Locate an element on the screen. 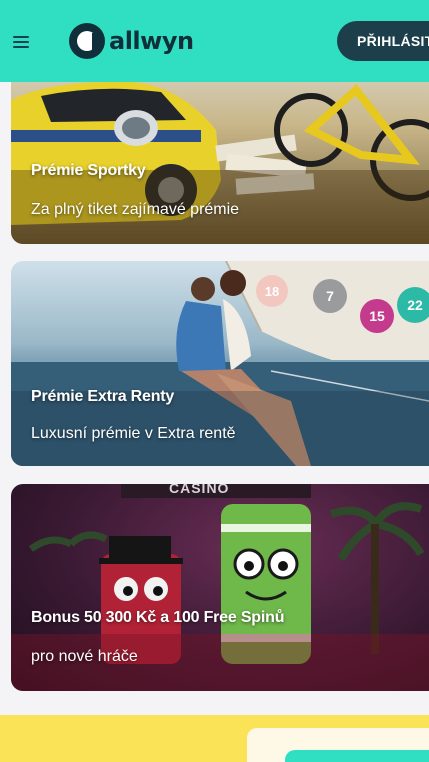  promo-subtitle: Luxusní prémie v Extra rentě is located at coordinates (133, 433).